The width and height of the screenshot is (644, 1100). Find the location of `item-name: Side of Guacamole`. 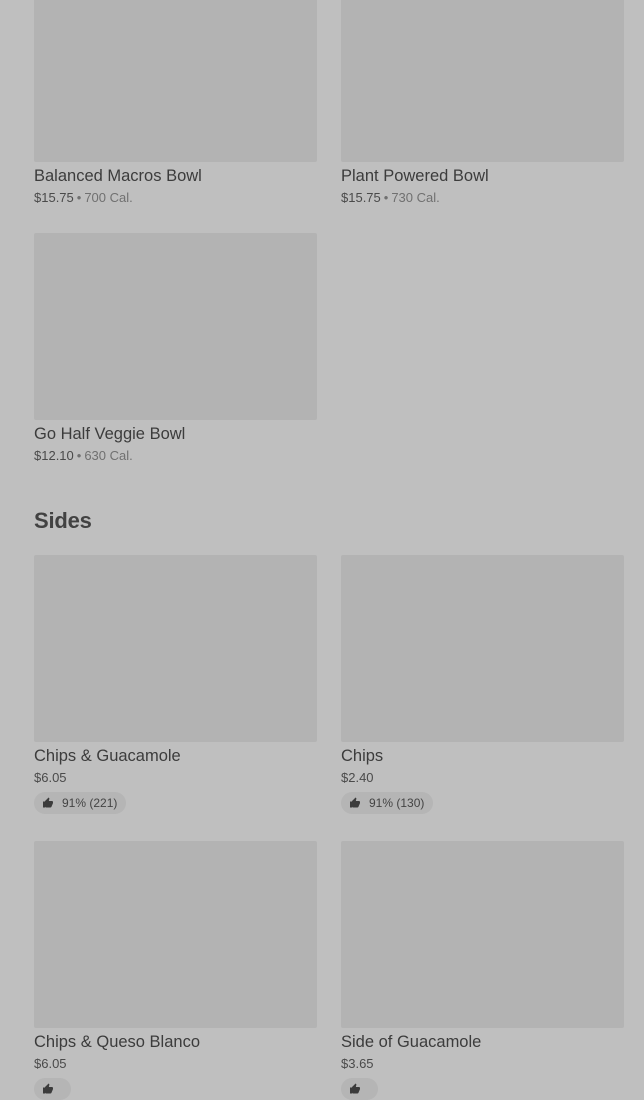

item-name: Side of Guacamole is located at coordinates (411, 1042).